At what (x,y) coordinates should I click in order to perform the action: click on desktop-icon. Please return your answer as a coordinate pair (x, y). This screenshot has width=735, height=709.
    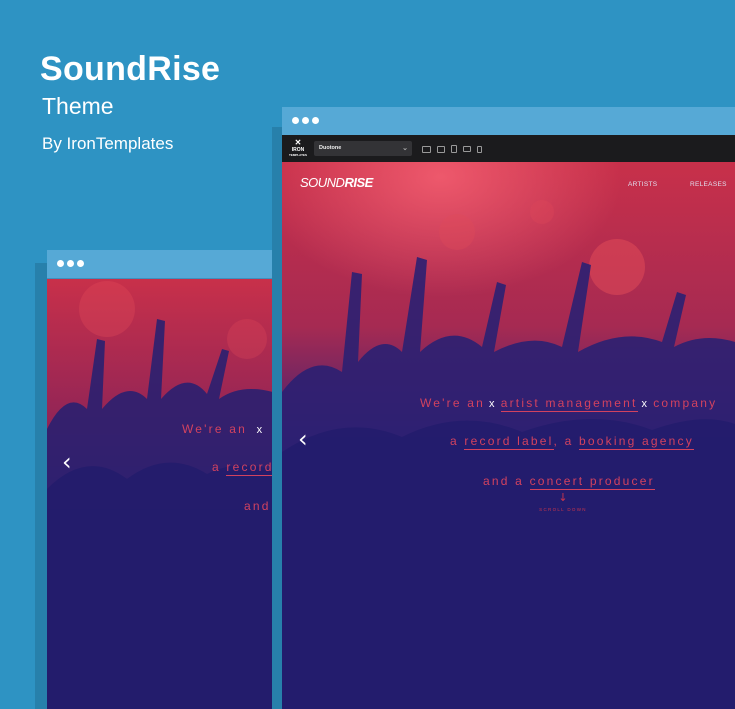
    Looking at the image, I should click on (426, 149).